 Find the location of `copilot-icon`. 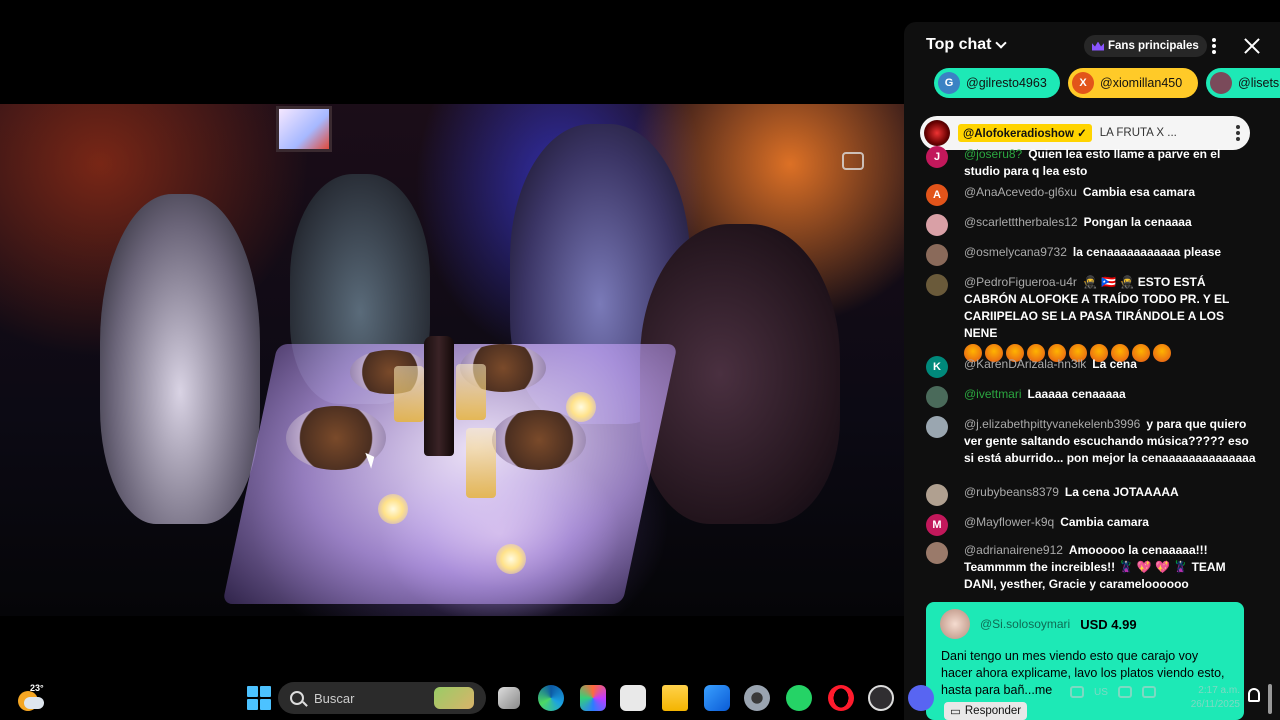

copilot-icon is located at coordinates (593, 698).